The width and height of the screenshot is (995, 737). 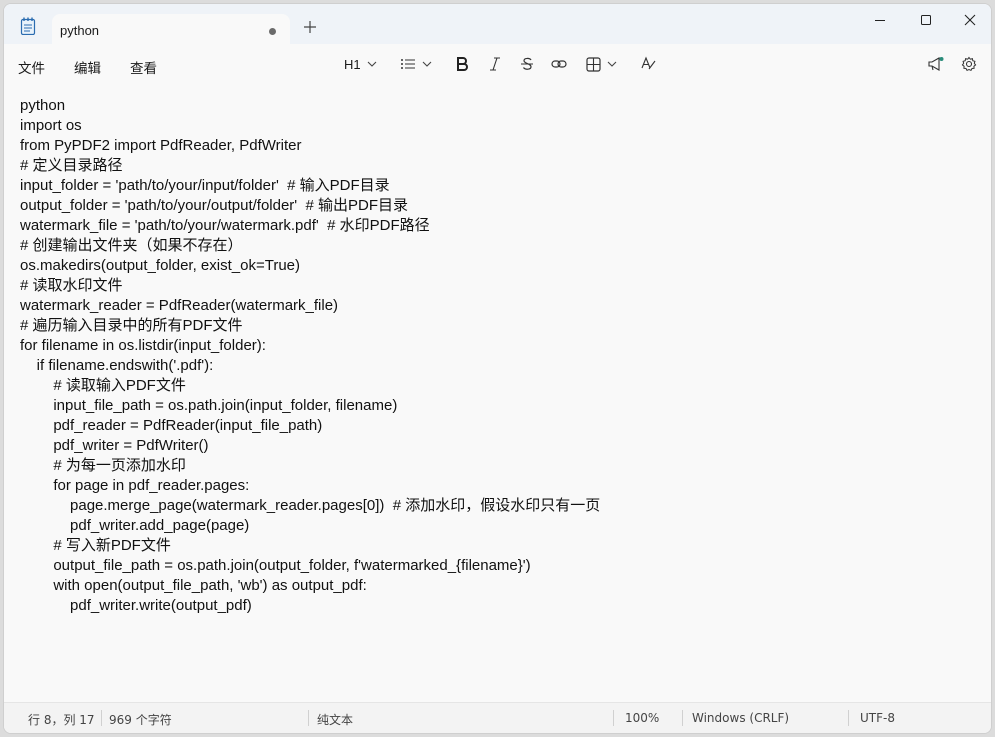 I want to click on clear-format-icon, so click(x=648, y=63).